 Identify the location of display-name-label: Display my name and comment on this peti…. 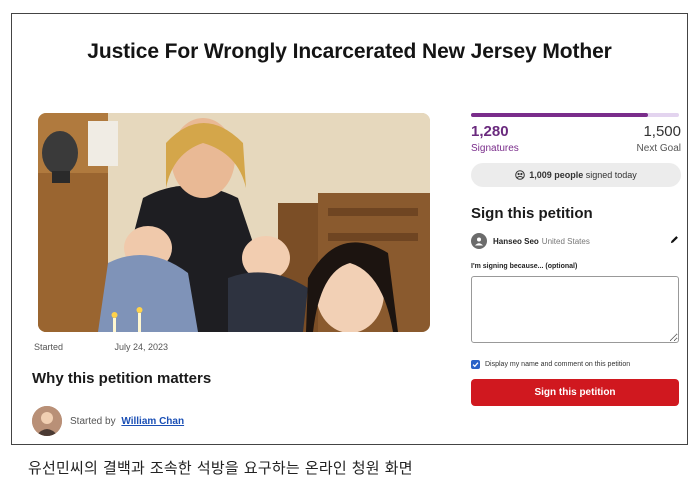
(558, 364).